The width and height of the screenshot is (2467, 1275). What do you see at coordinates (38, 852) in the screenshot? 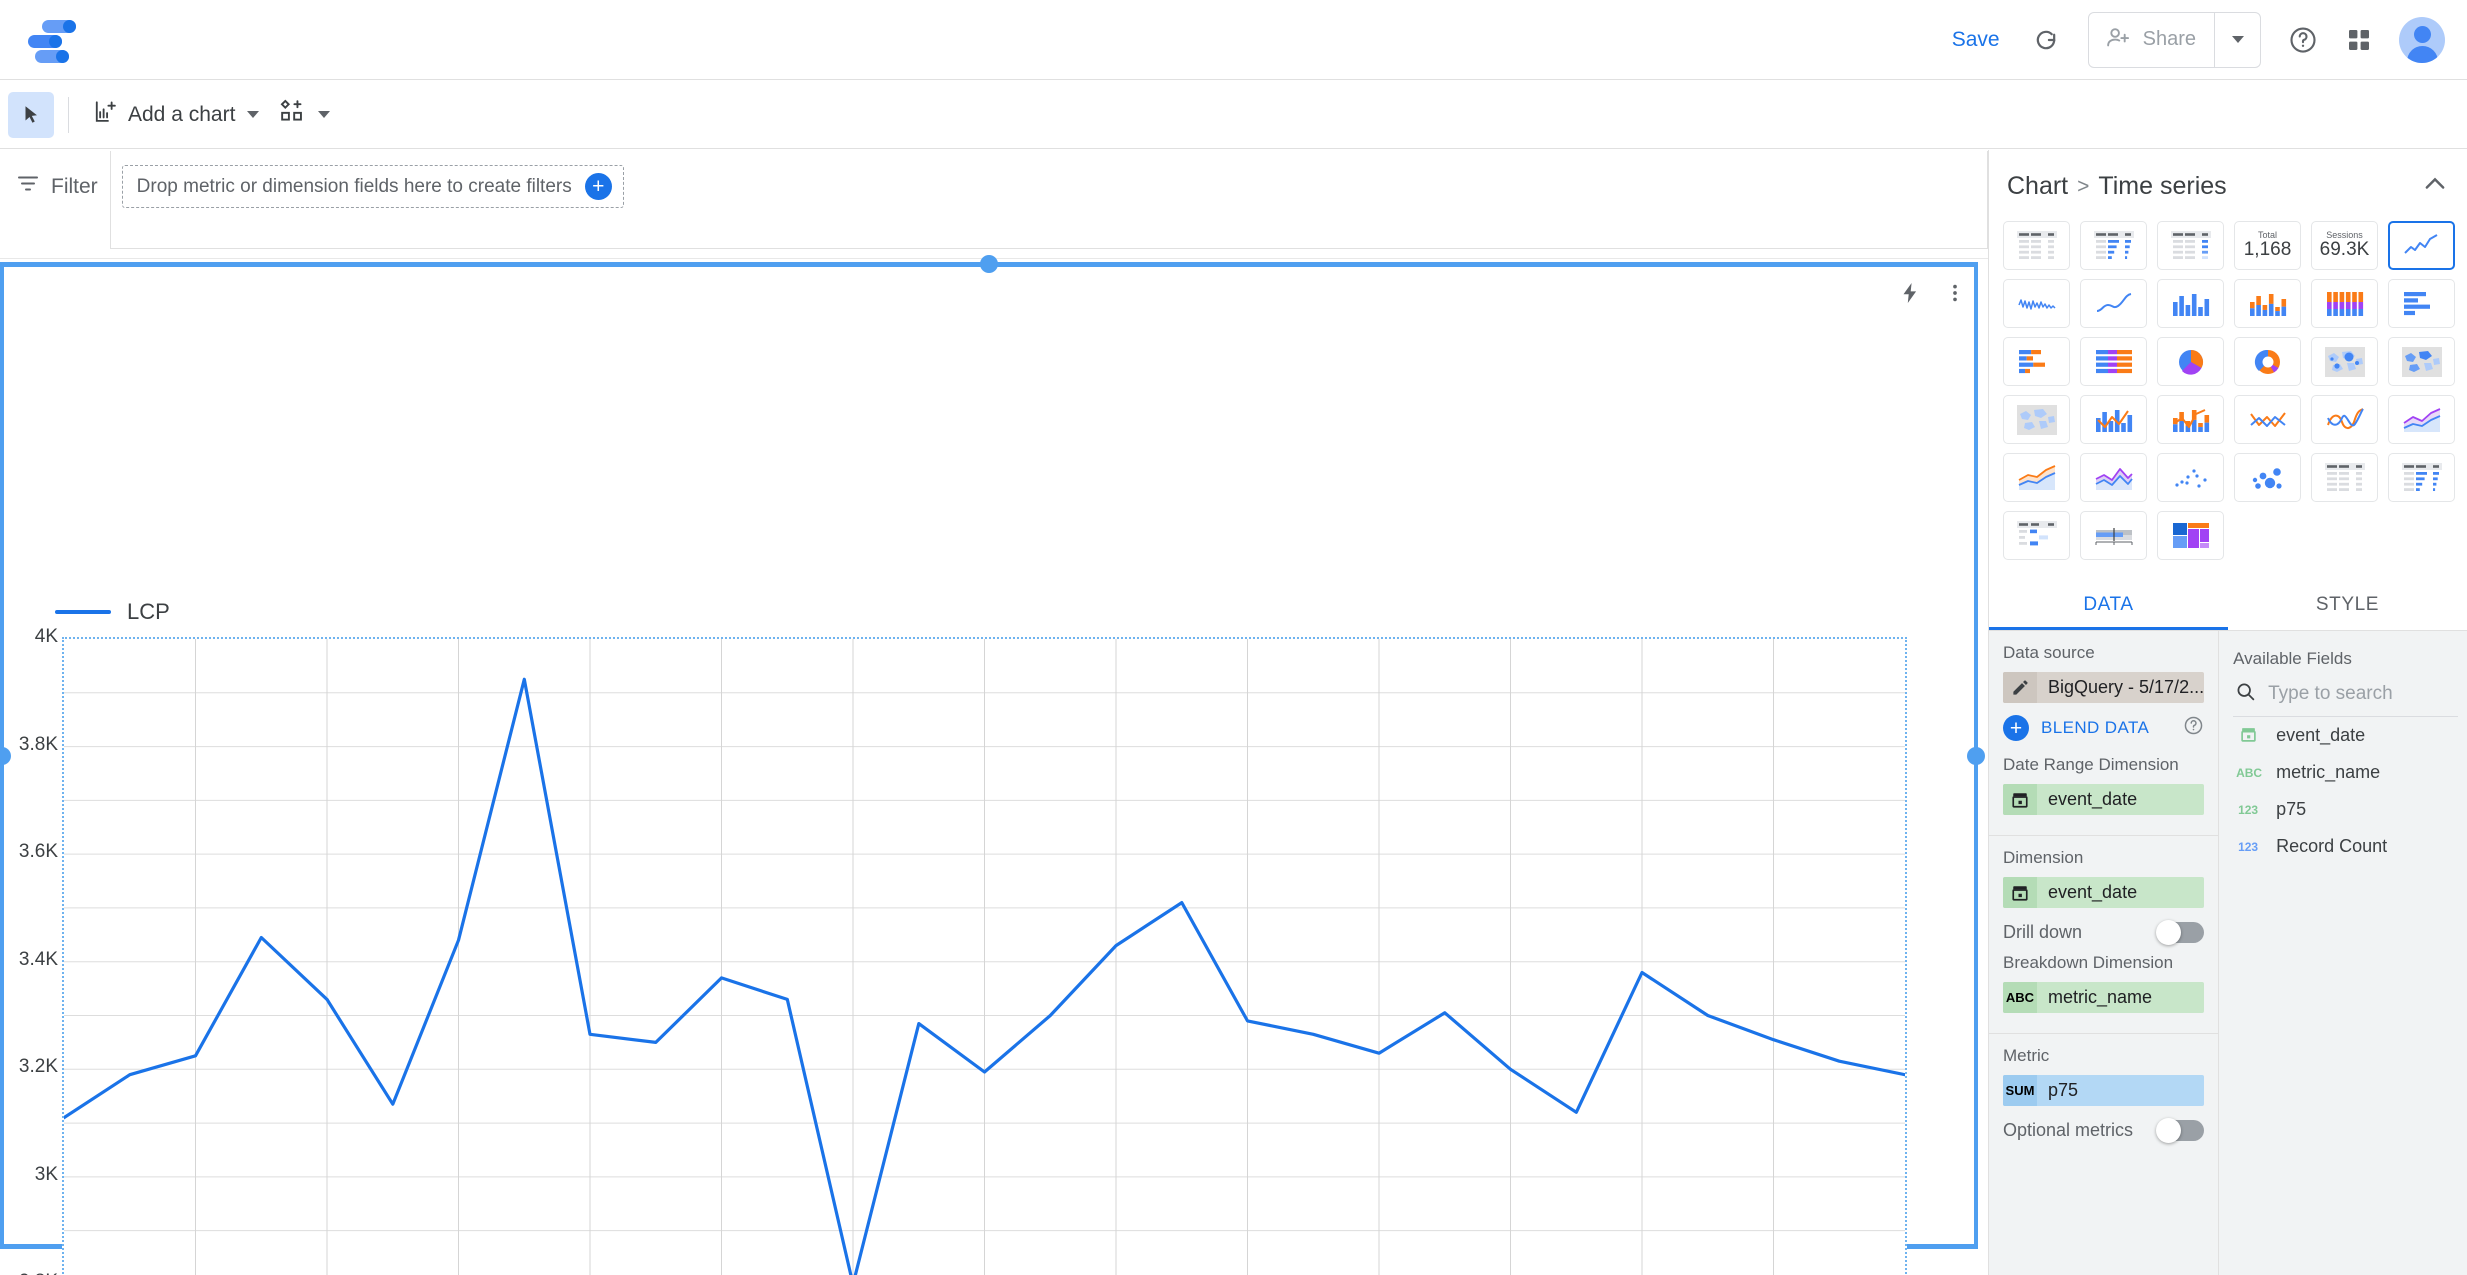
I see `y-axis-tick-label: 3.6K` at bounding box center [38, 852].